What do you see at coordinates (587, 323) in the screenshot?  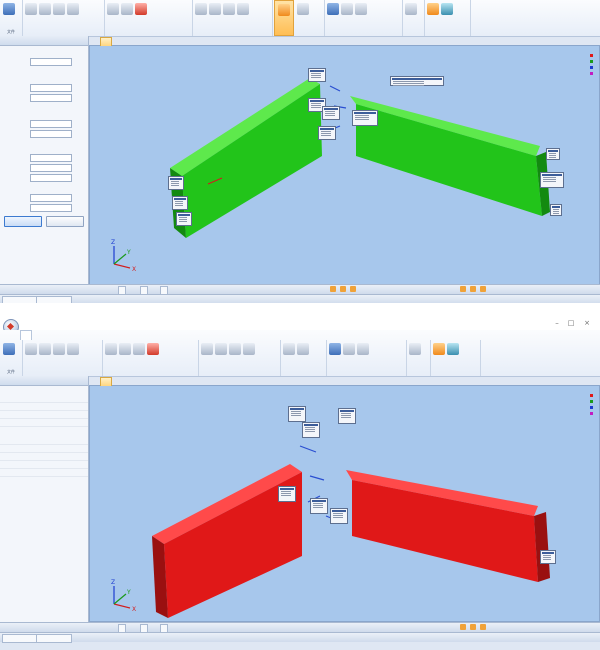 I see `close-icon: ×` at bounding box center [587, 323].